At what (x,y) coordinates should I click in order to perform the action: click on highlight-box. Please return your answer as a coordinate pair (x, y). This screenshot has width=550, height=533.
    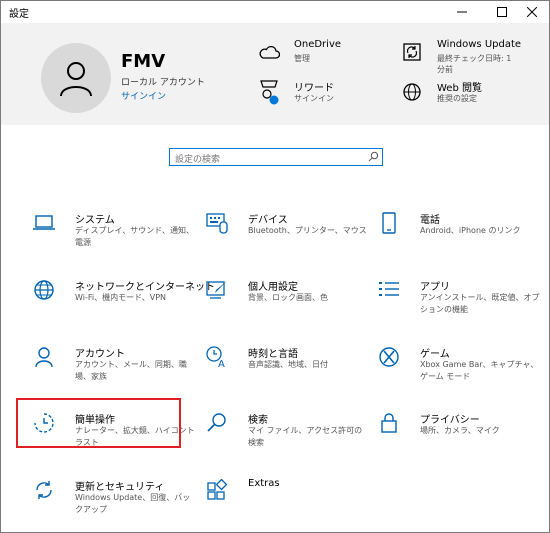
    Looking at the image, I should click on (98, 423).